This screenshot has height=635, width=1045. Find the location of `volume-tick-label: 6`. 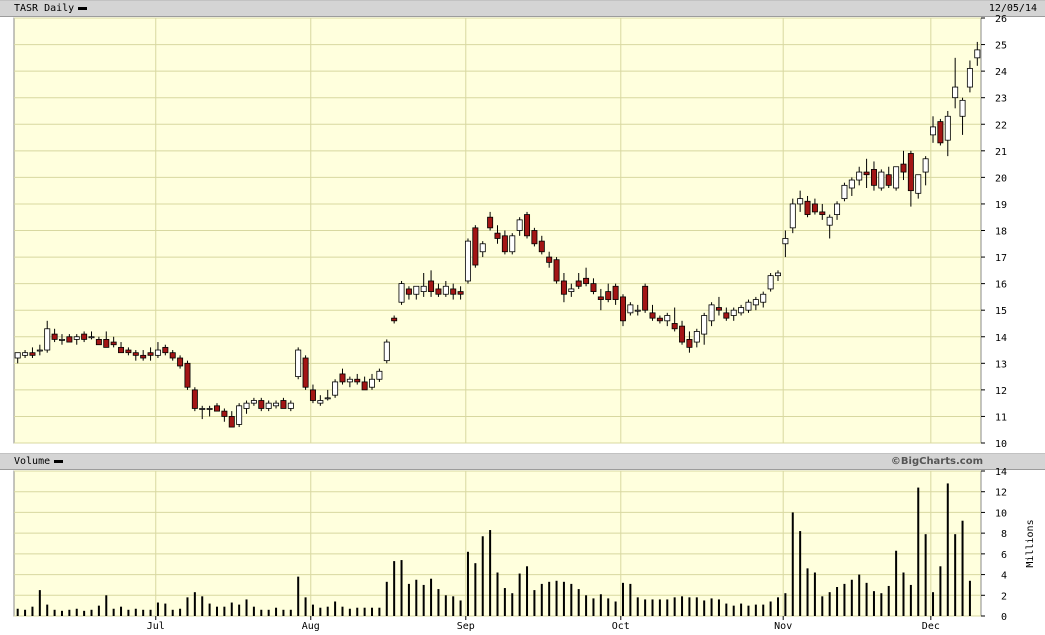

volume-tick-label: 6 is located at coordinates (1004, 555).